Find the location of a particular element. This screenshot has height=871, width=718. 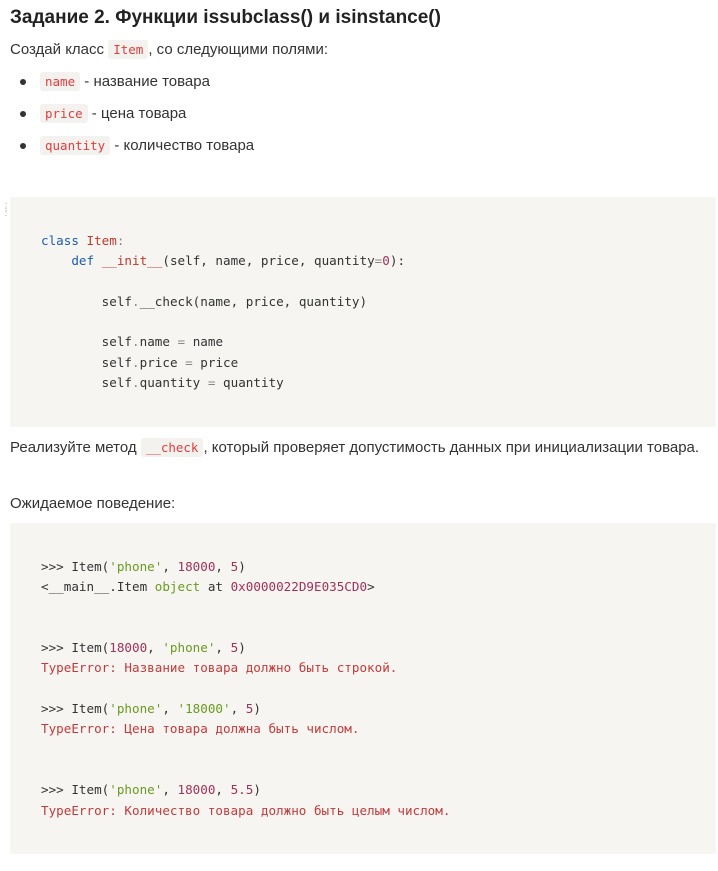

drag-handle-icon: ⋮ ⋮ is located at coordinates (6, 212).